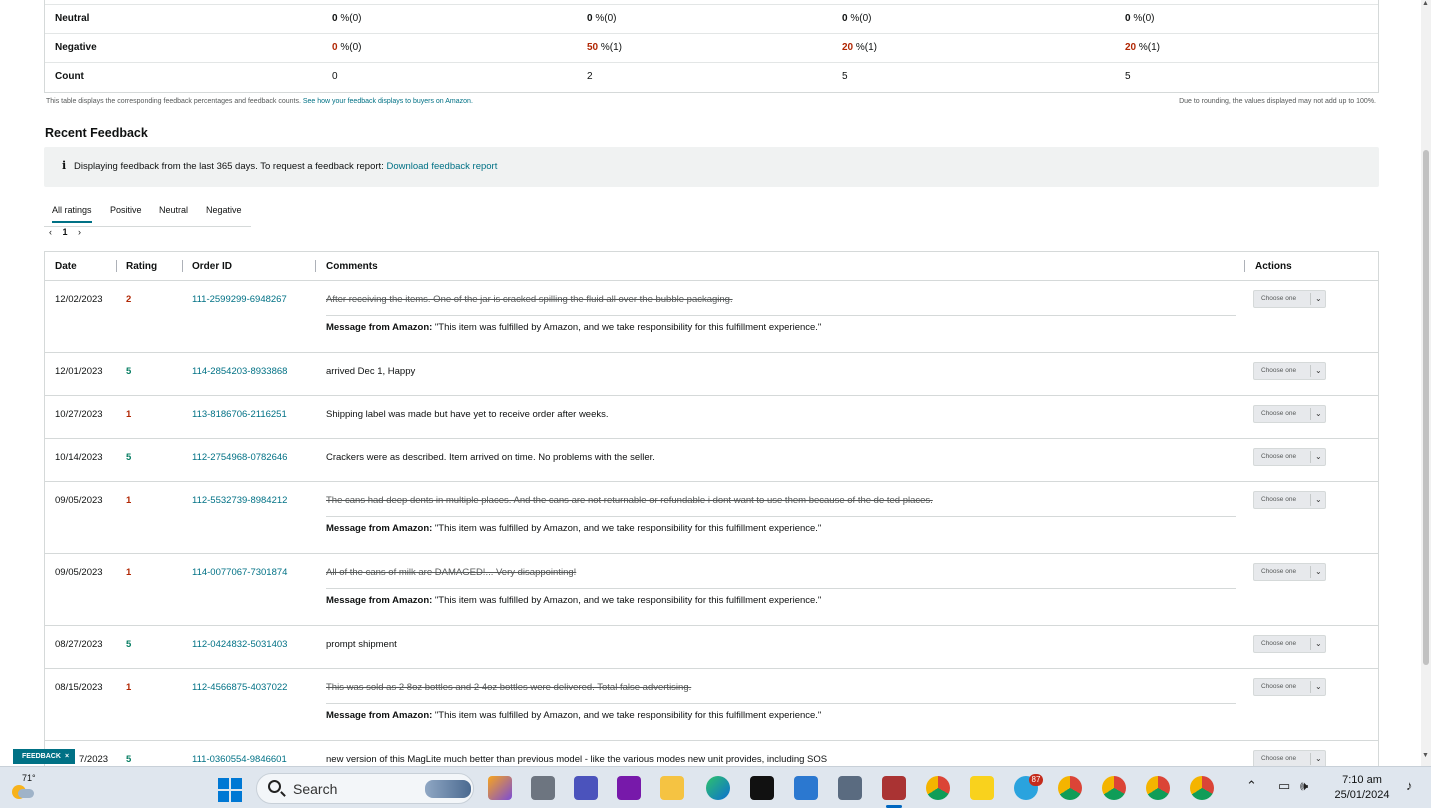  Describe the element at coordinates (239, 299) in the screenshot. I see `row-order-link: 111-2599299-6948267` at that location.